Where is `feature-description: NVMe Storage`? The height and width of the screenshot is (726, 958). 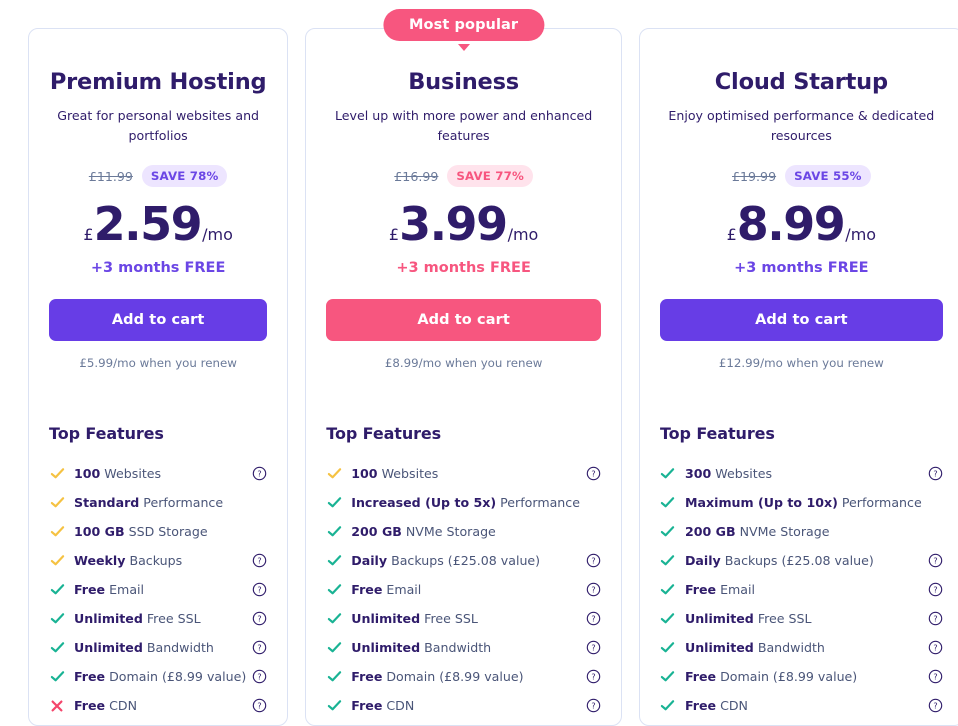 feature-description: NVMe Storage is located at coordinates (448, 532).